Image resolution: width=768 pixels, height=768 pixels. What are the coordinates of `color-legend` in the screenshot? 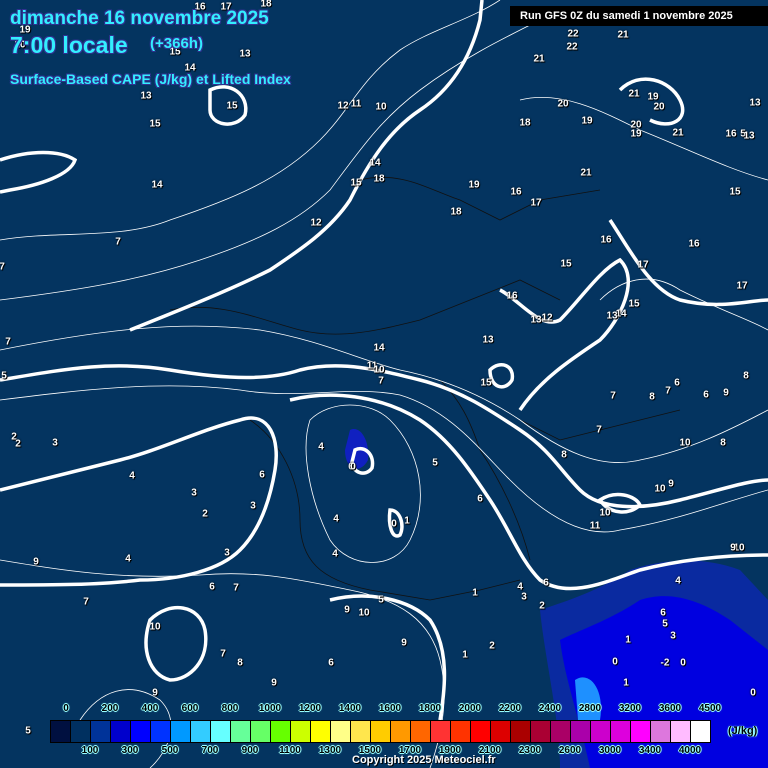 It's located at (380, 731).